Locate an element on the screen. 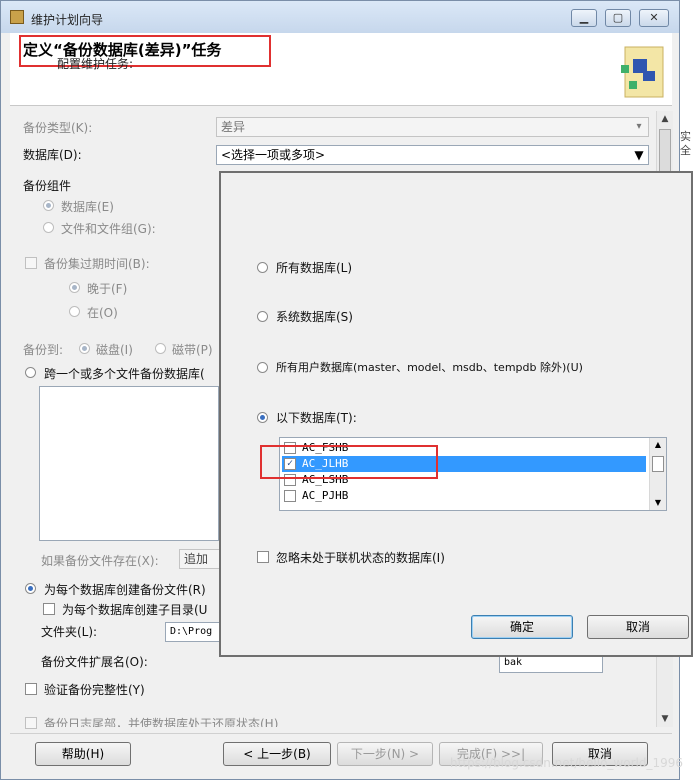 Image resolution: width=693 pixels, height=780 pixels. minimize-button: ▁ is located at coordinates (584, 18).